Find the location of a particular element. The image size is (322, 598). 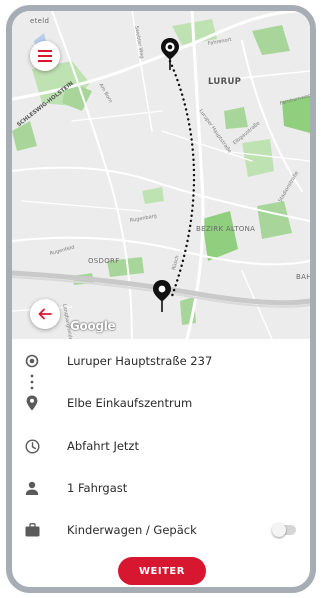

arrow-left-icon is located at coordinates (45, 314).